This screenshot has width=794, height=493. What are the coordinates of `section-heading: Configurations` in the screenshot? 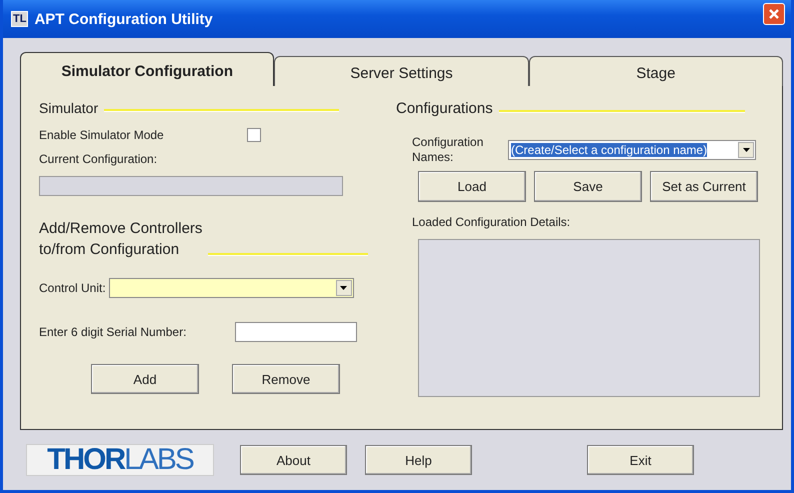 It's located at (444, 108).